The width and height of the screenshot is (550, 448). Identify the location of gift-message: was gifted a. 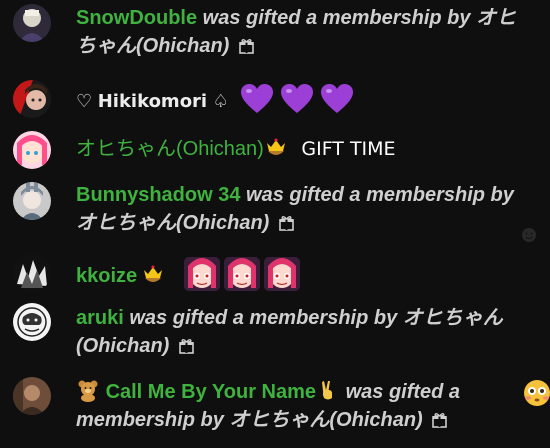
(403, 392).